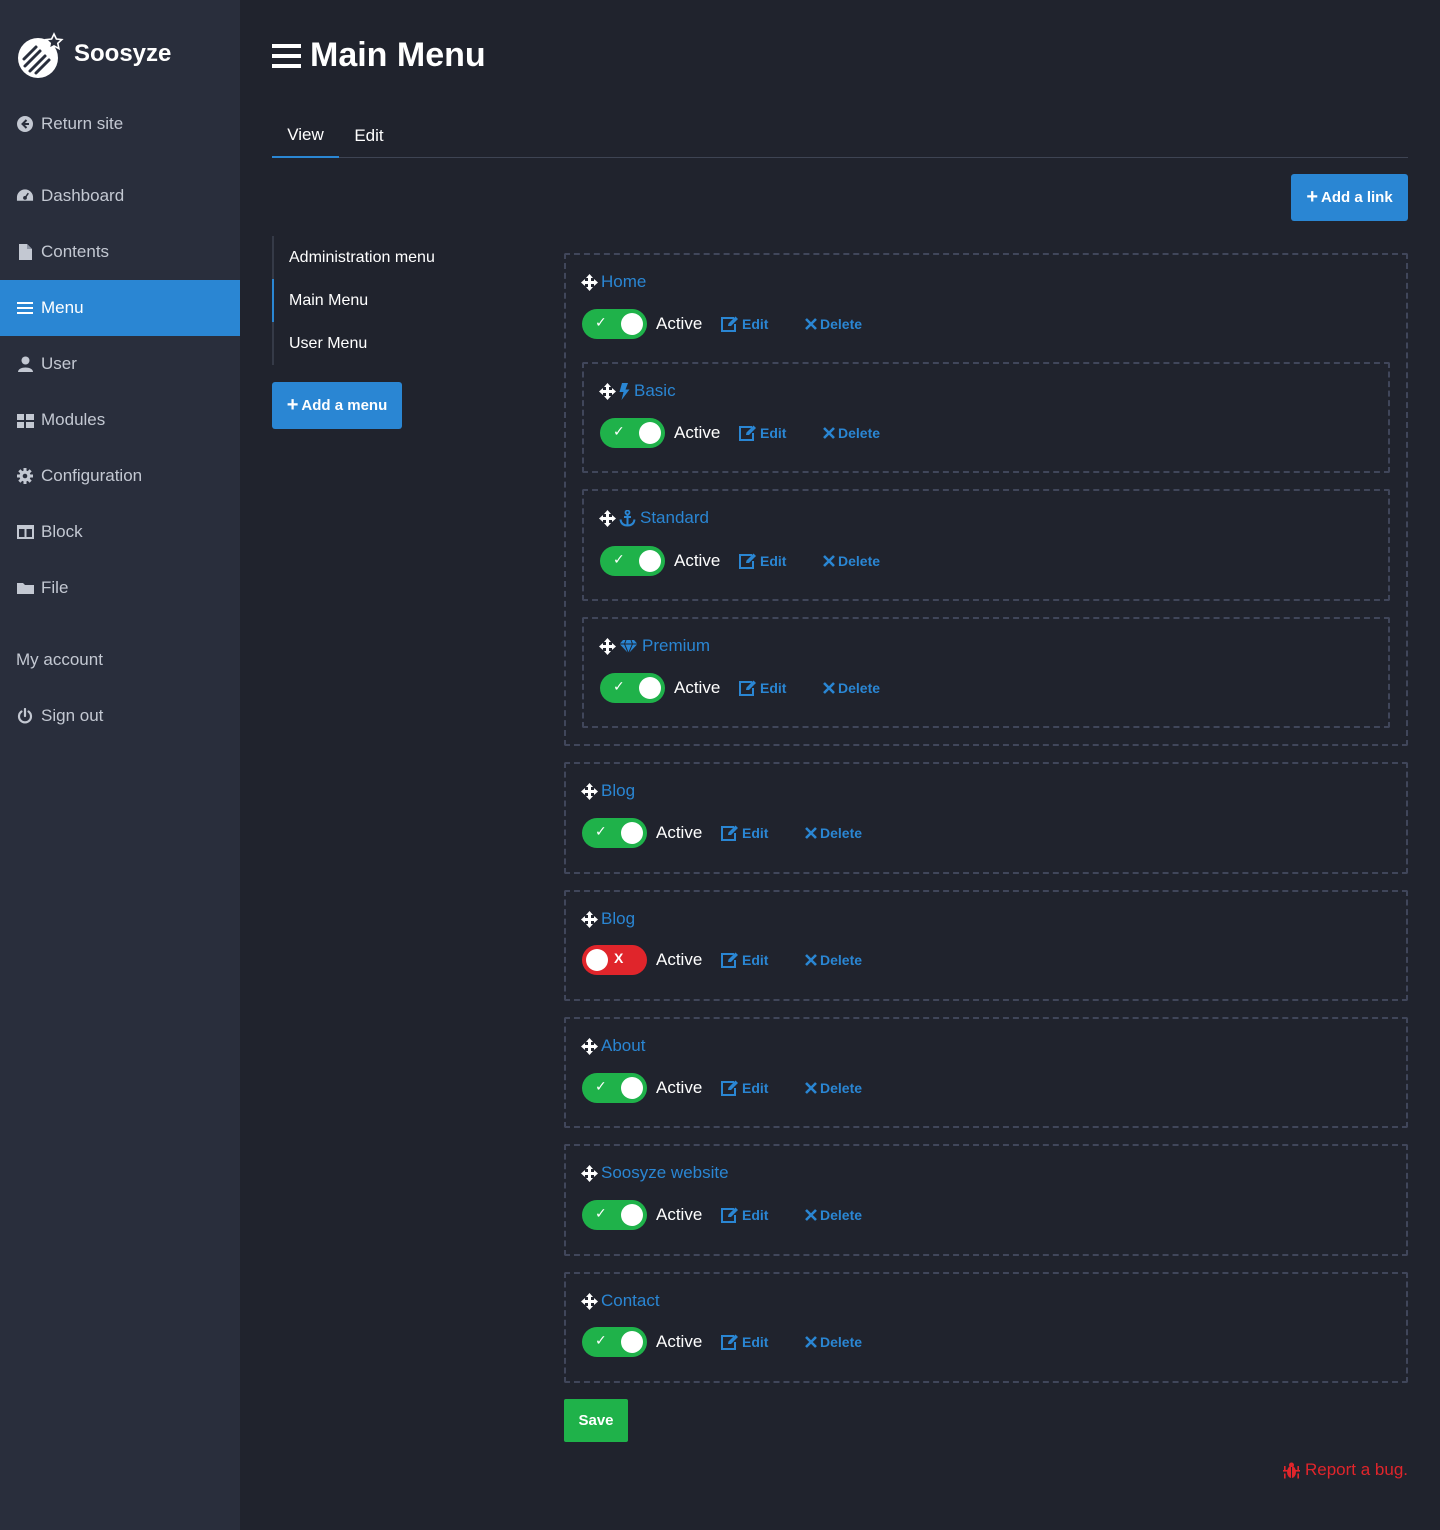  What do you see at coordinates (403, 257) in the screenshot?
I see `menu-list-item-administration: Administration menu` at bounding box center [403, 257].